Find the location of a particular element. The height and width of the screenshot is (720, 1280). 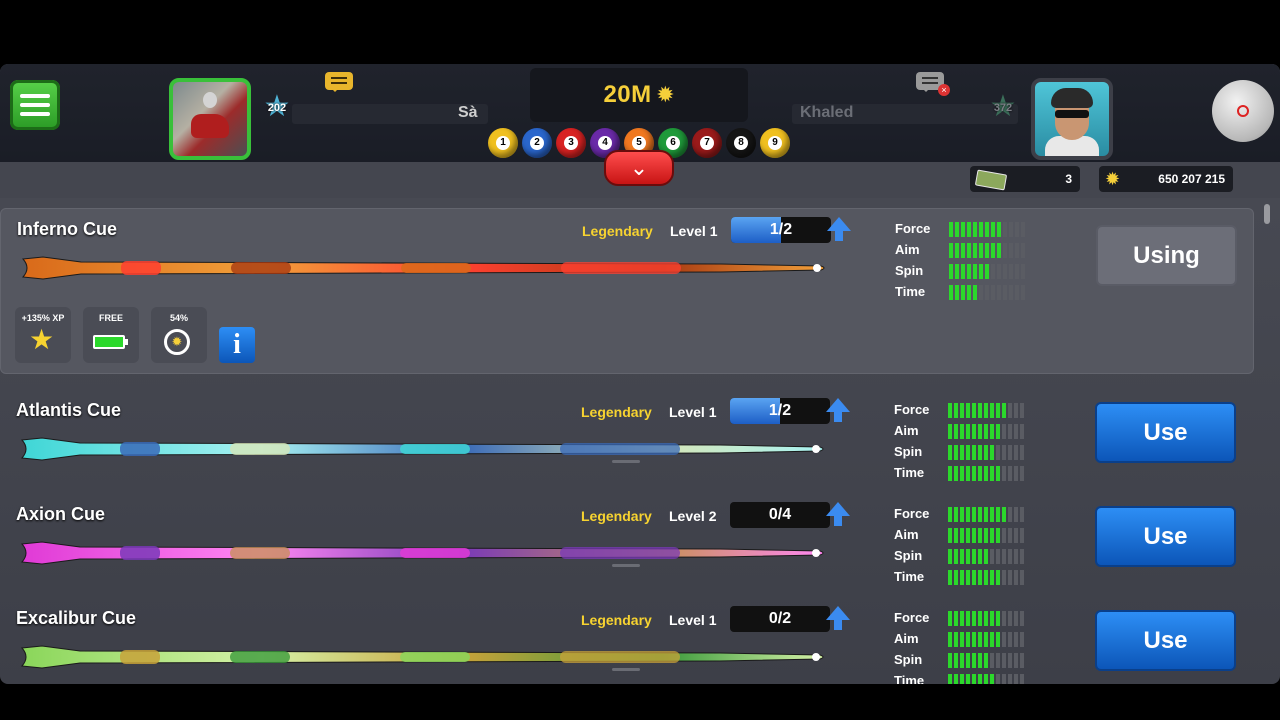

xp-boost-text: +135% XP is located at coordinates (43, 318).